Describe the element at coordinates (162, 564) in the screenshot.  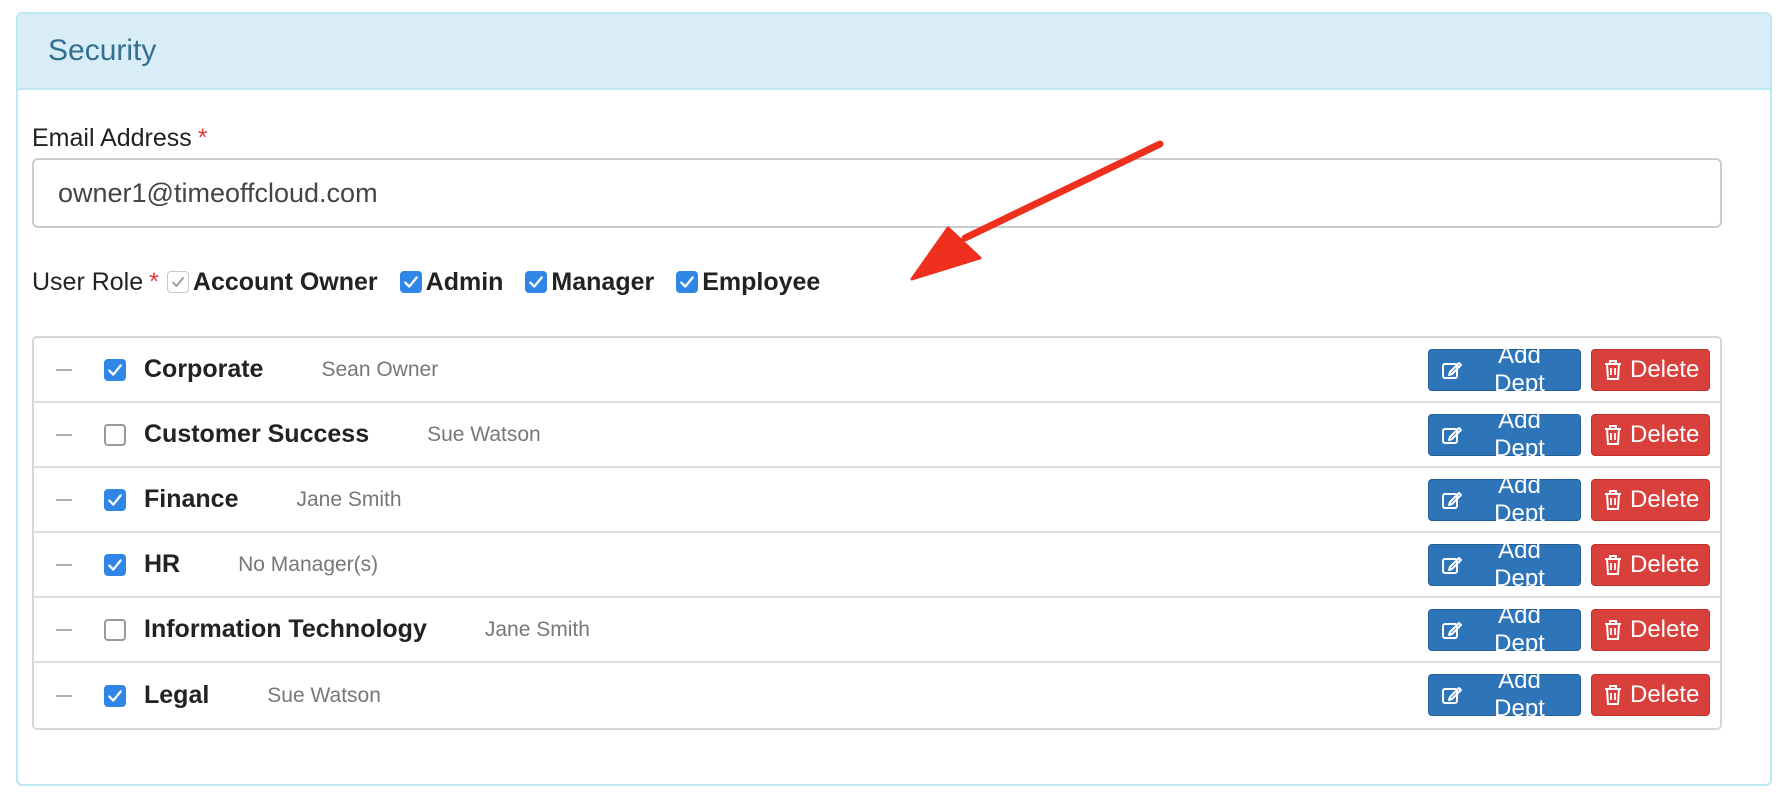
I see `department-name: HR` at that location.